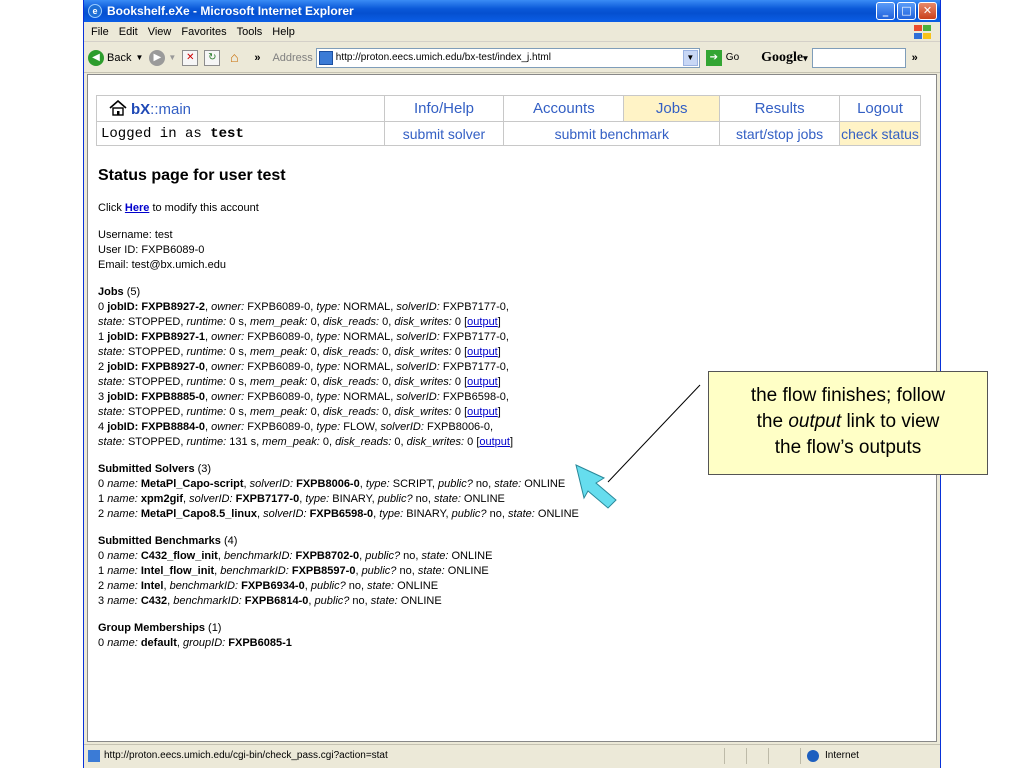  What do you see at coordinates (922, 32) in the screenshot?
I see `windows-flag-icon` at bounding box center [922, 32].